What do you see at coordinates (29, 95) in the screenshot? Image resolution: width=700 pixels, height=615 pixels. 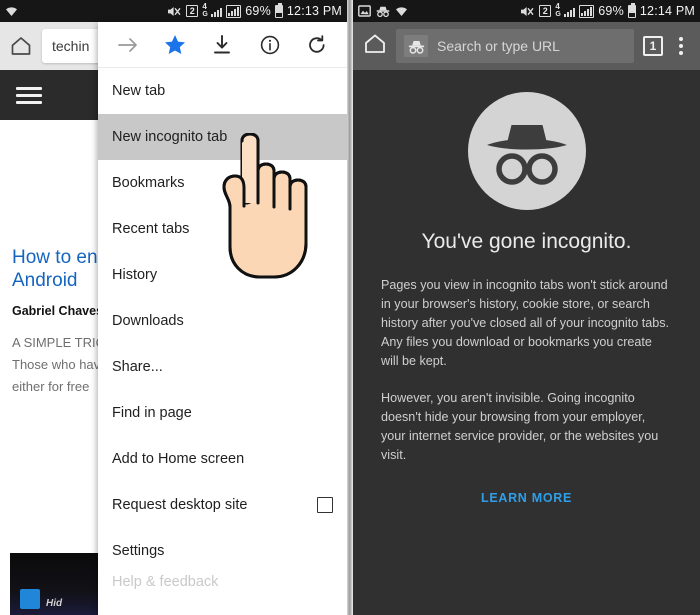 I see `hamburger-icon` at bounding box center [29, 95].